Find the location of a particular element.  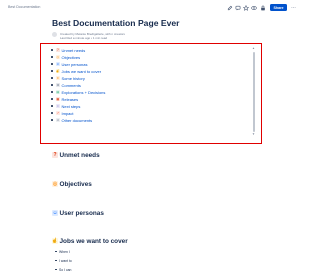

heading-text: Unmet needs is located at coordinates (79, 155).